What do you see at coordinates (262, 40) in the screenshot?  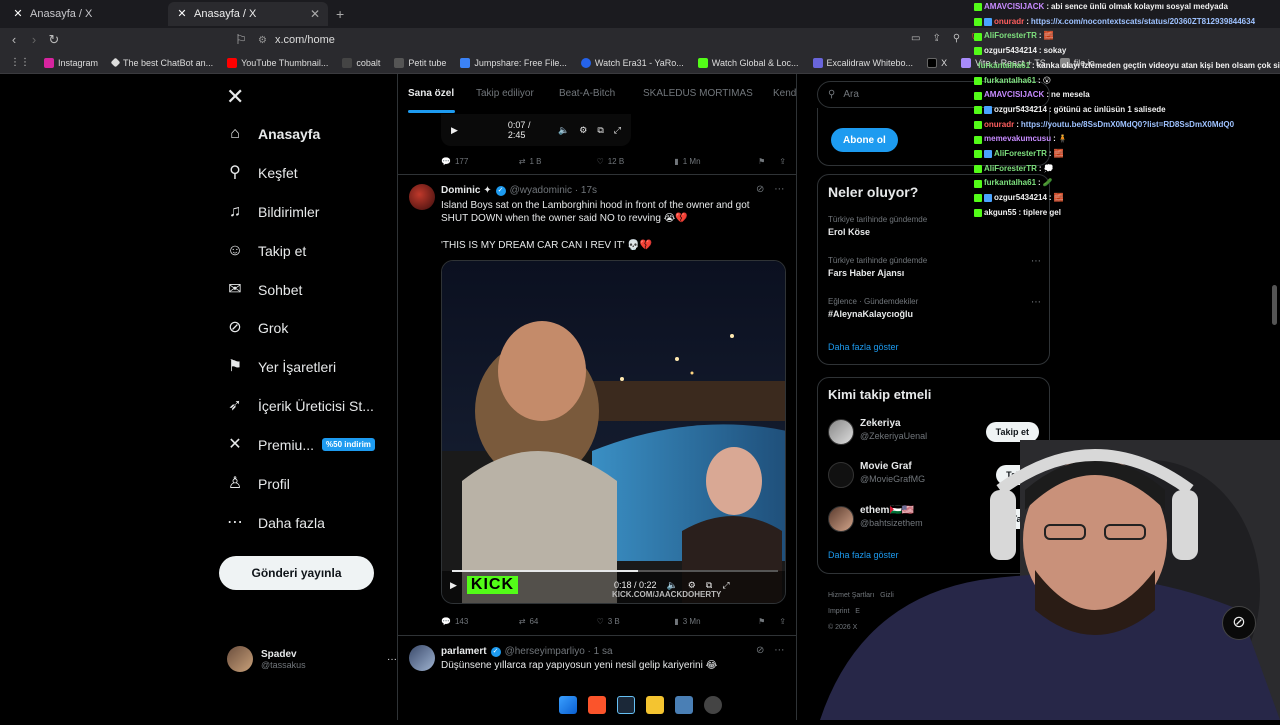 I see `site-info-icon: ⚙` at bounding box center [262, 40].